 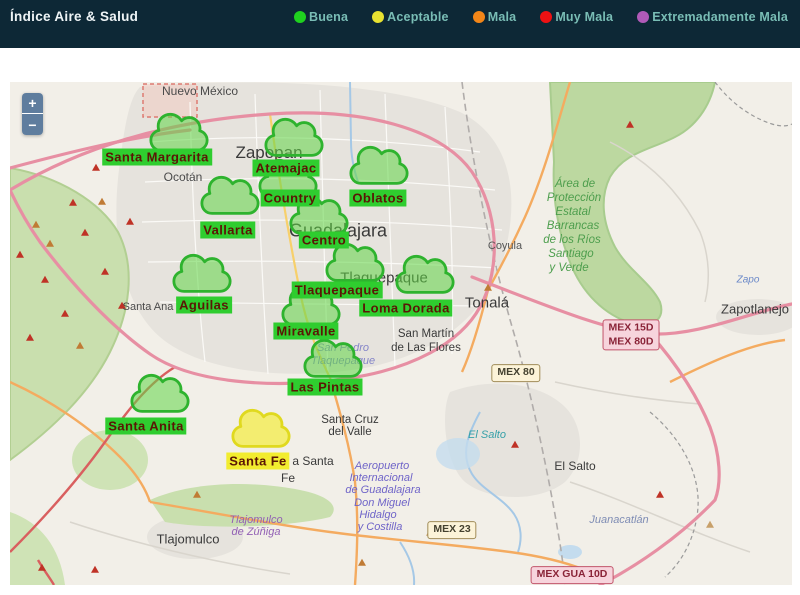 I want to click on aqi-station-label: Atemajac, so click(x=286, y=168).